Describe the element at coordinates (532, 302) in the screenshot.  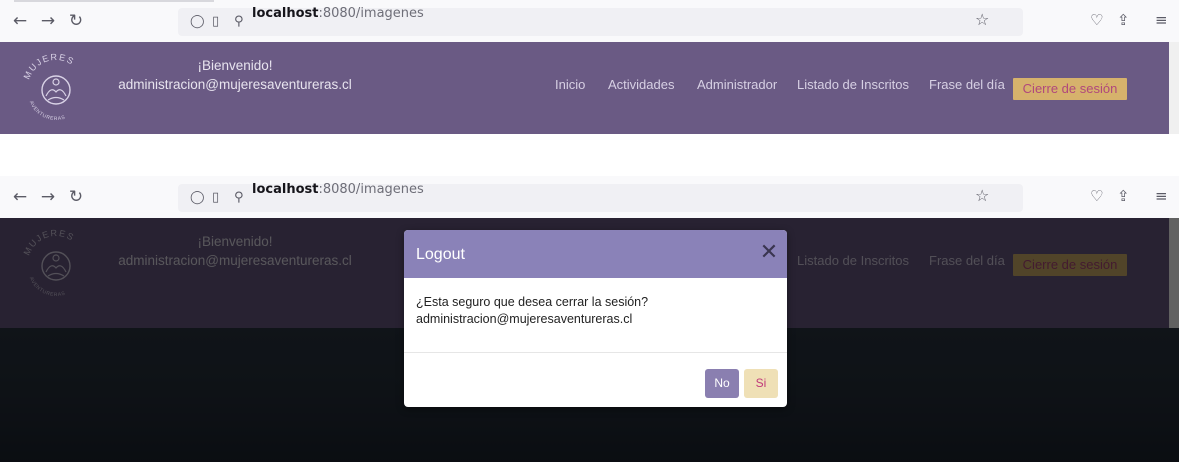
I see `modal-message: ¿Esta seguro que desea cerrar la sesión?` at that location.